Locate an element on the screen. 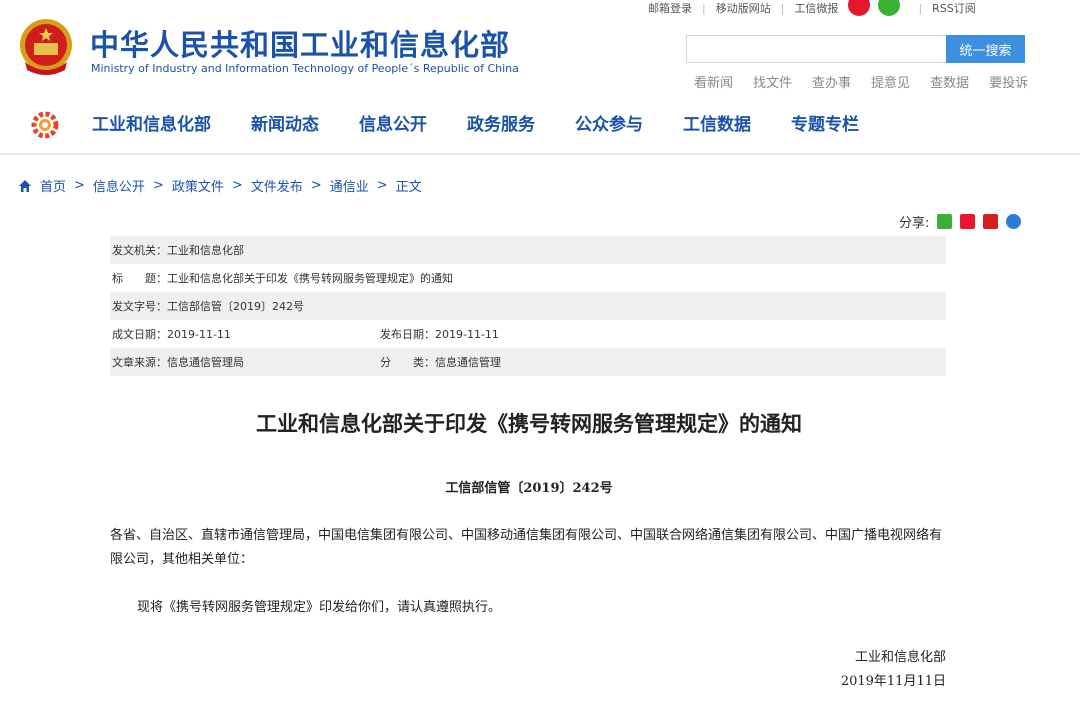 The image size is (1080, 704). article-doc-number: 工信部信管〔2019〕242号 is located at coordinates (529, 488).